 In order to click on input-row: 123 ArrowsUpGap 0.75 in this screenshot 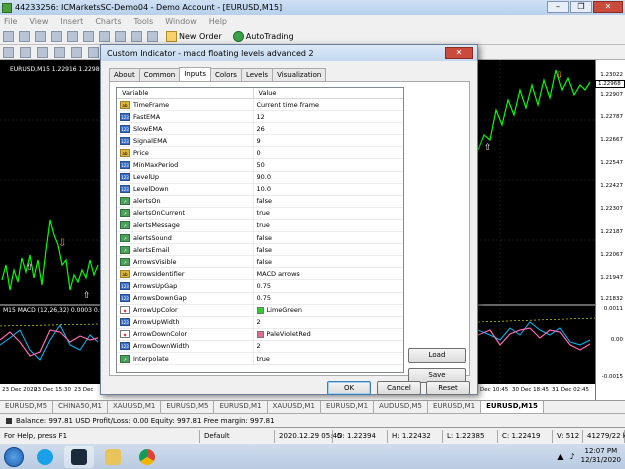, I will do `click(260, 286)`.